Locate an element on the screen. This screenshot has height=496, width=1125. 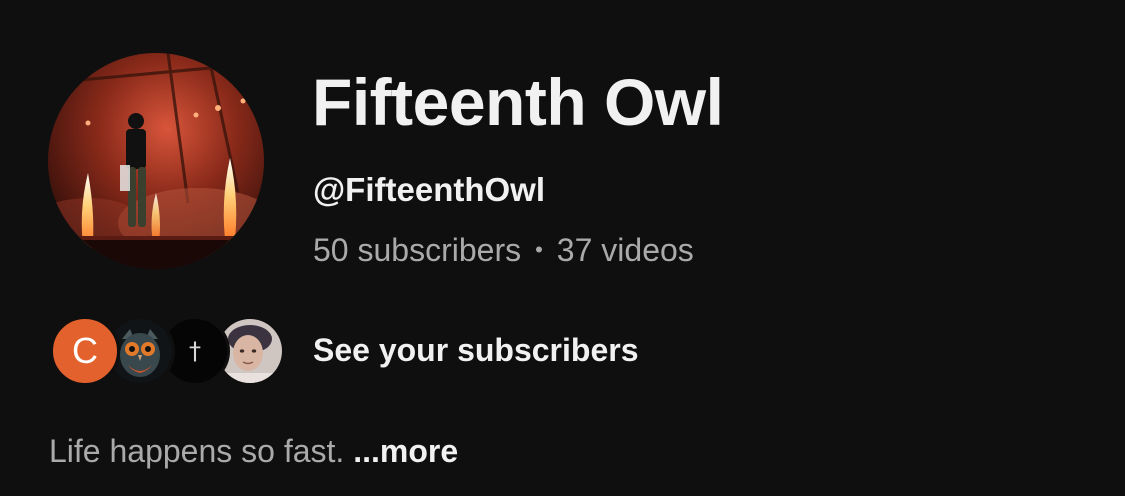
channel-handle: @FifteenthOwl is located at coordinates (429, 189).